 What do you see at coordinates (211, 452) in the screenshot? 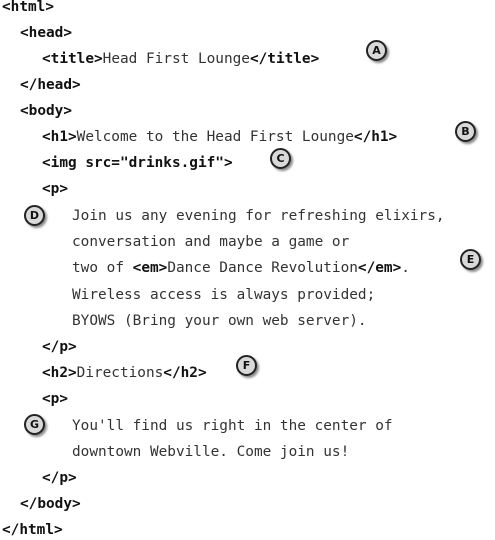
I see `p2-line-2: downtown Webville. Come join us!` at bounding box center [211, 452].